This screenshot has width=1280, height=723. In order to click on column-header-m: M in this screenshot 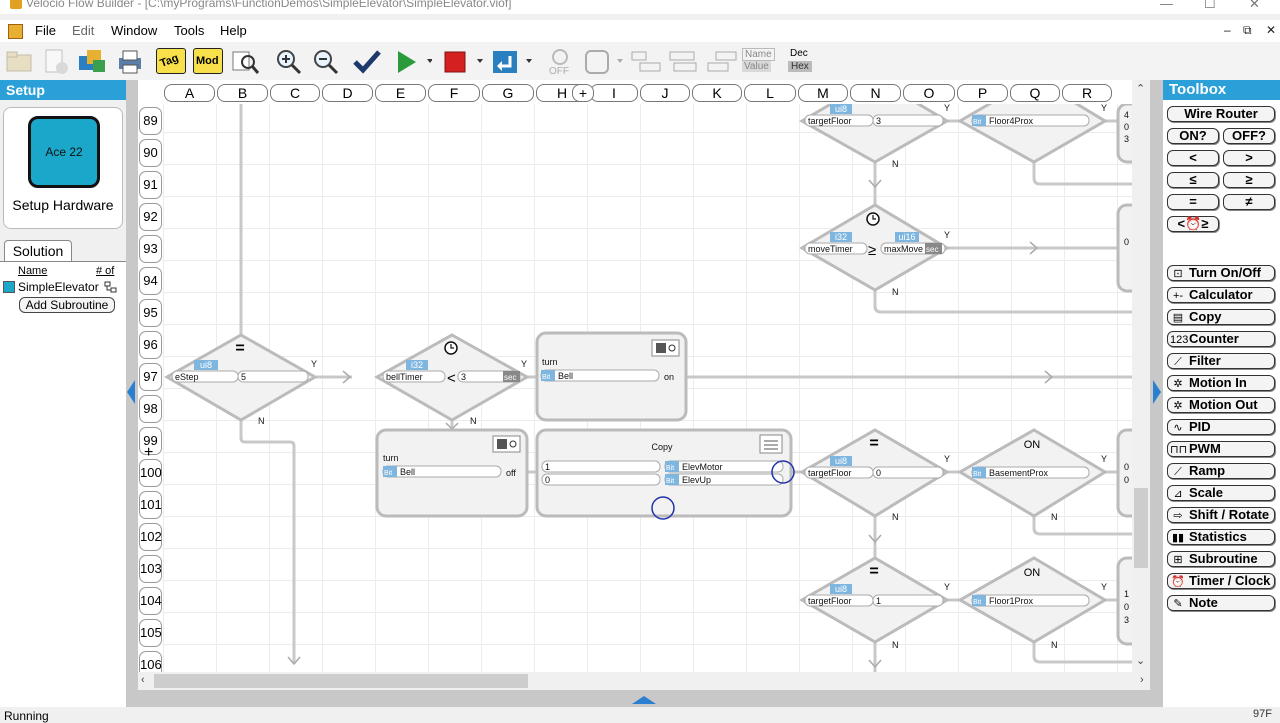, I will do `click(823, 93)`.